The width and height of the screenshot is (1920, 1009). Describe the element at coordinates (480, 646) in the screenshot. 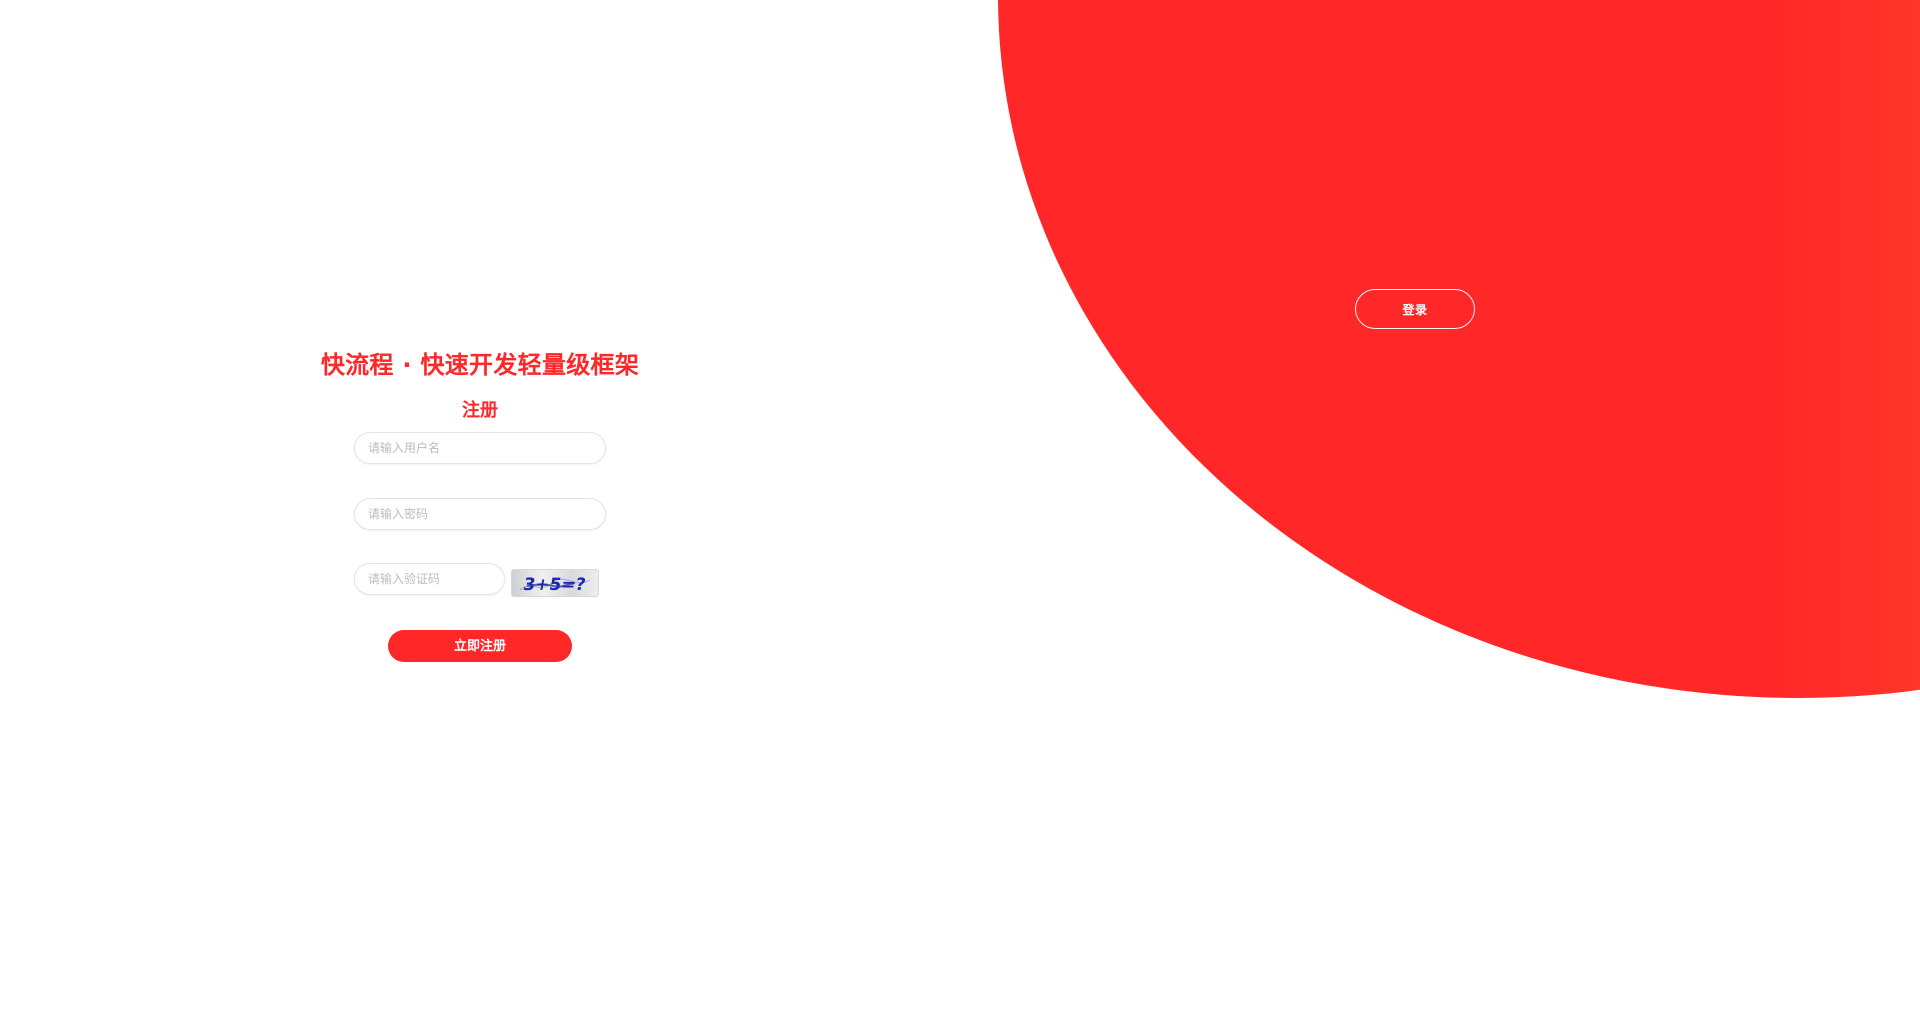

I see `register-now-button: 立即注册` at that location.